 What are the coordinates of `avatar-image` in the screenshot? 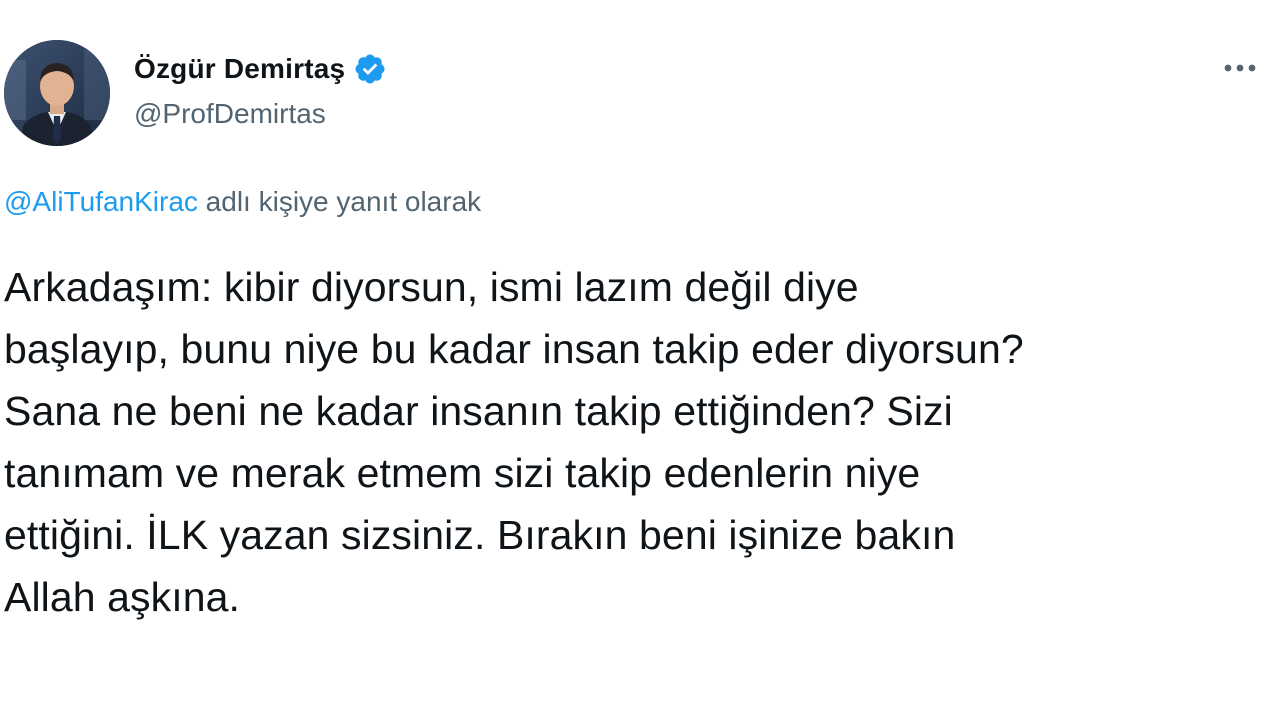 It's located at (57, 93).